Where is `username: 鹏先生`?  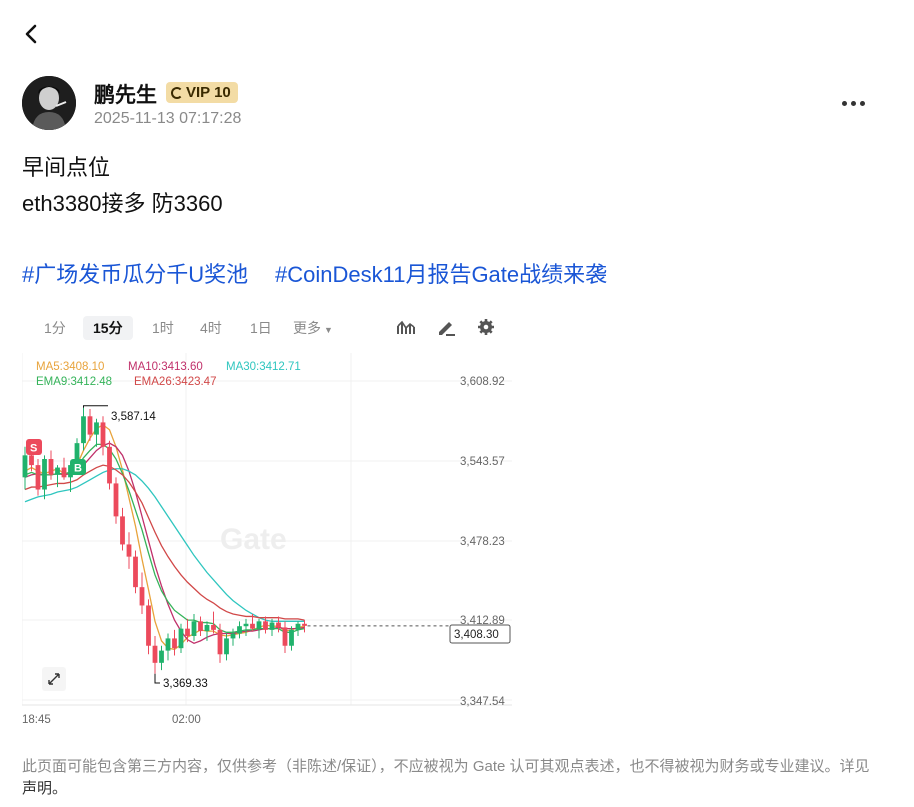
username: 鹏先生 is located at coordinates (125, 94).